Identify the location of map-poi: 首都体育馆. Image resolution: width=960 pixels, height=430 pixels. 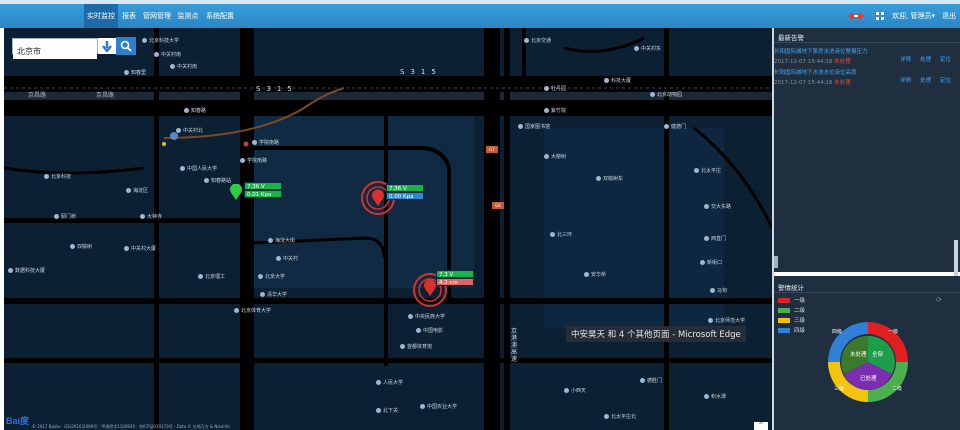
(416, 347).